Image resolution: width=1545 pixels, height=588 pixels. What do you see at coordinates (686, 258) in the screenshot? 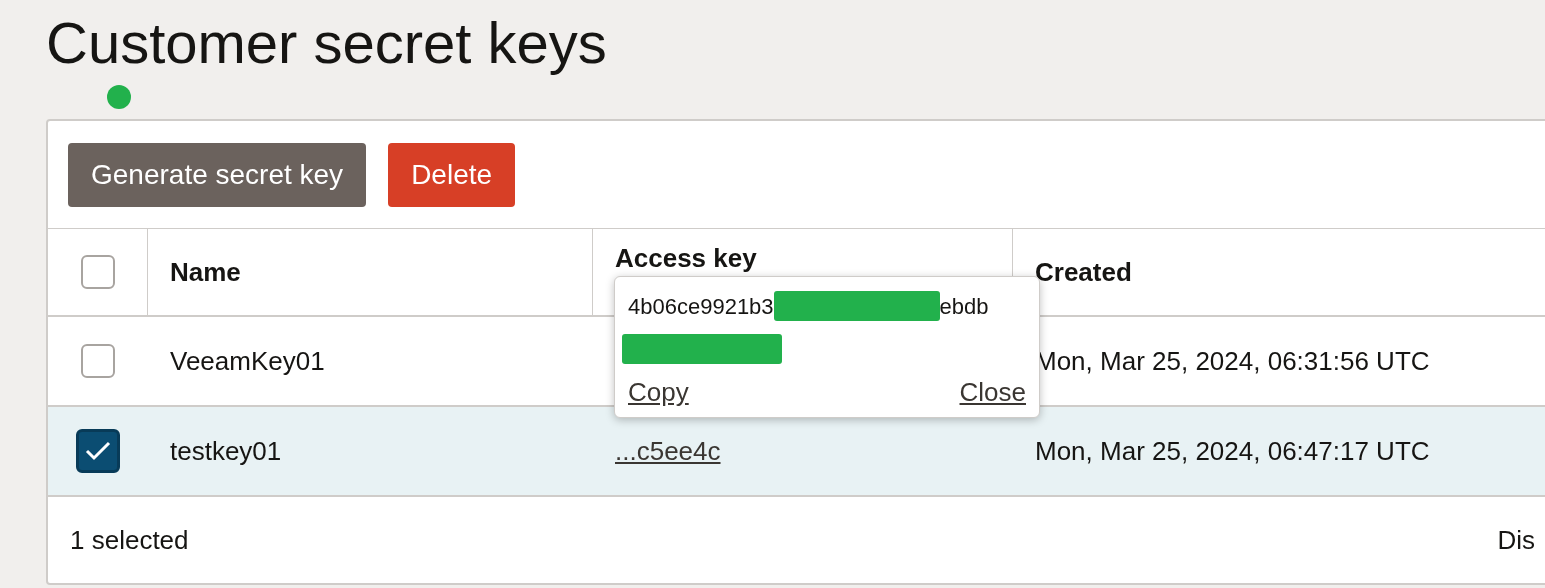
I see `column-header: Access key` at bounding box center [686, 258].